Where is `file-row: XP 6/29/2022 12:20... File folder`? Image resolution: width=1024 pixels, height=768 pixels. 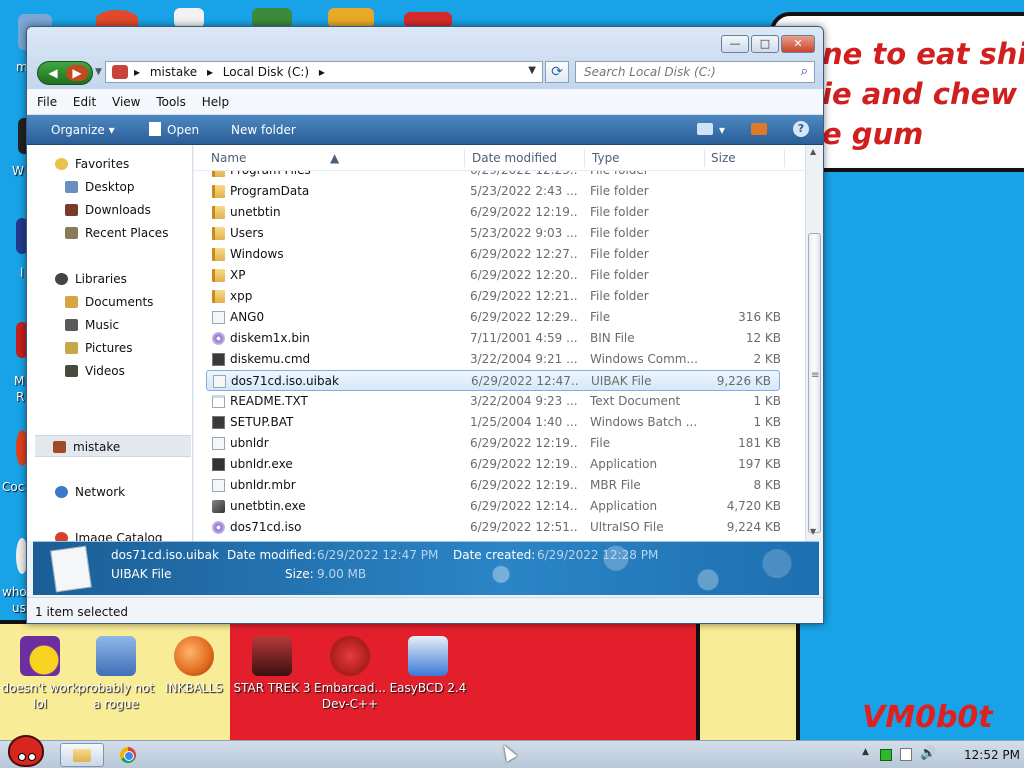 file-row: XP 6/29/2022 12:20... File folder is located at coordinates (499, 275).